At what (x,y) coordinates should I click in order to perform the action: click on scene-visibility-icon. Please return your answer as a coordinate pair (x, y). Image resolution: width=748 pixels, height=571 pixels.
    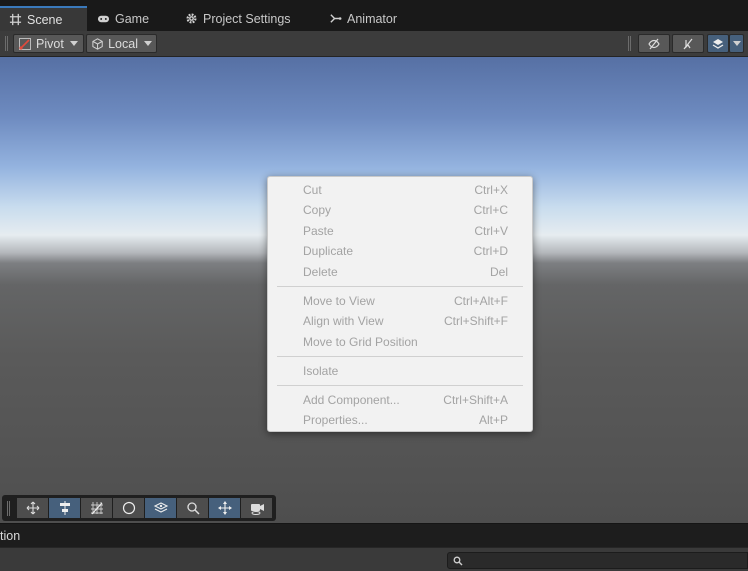
    Looking at the image, I should click on (654, 43).